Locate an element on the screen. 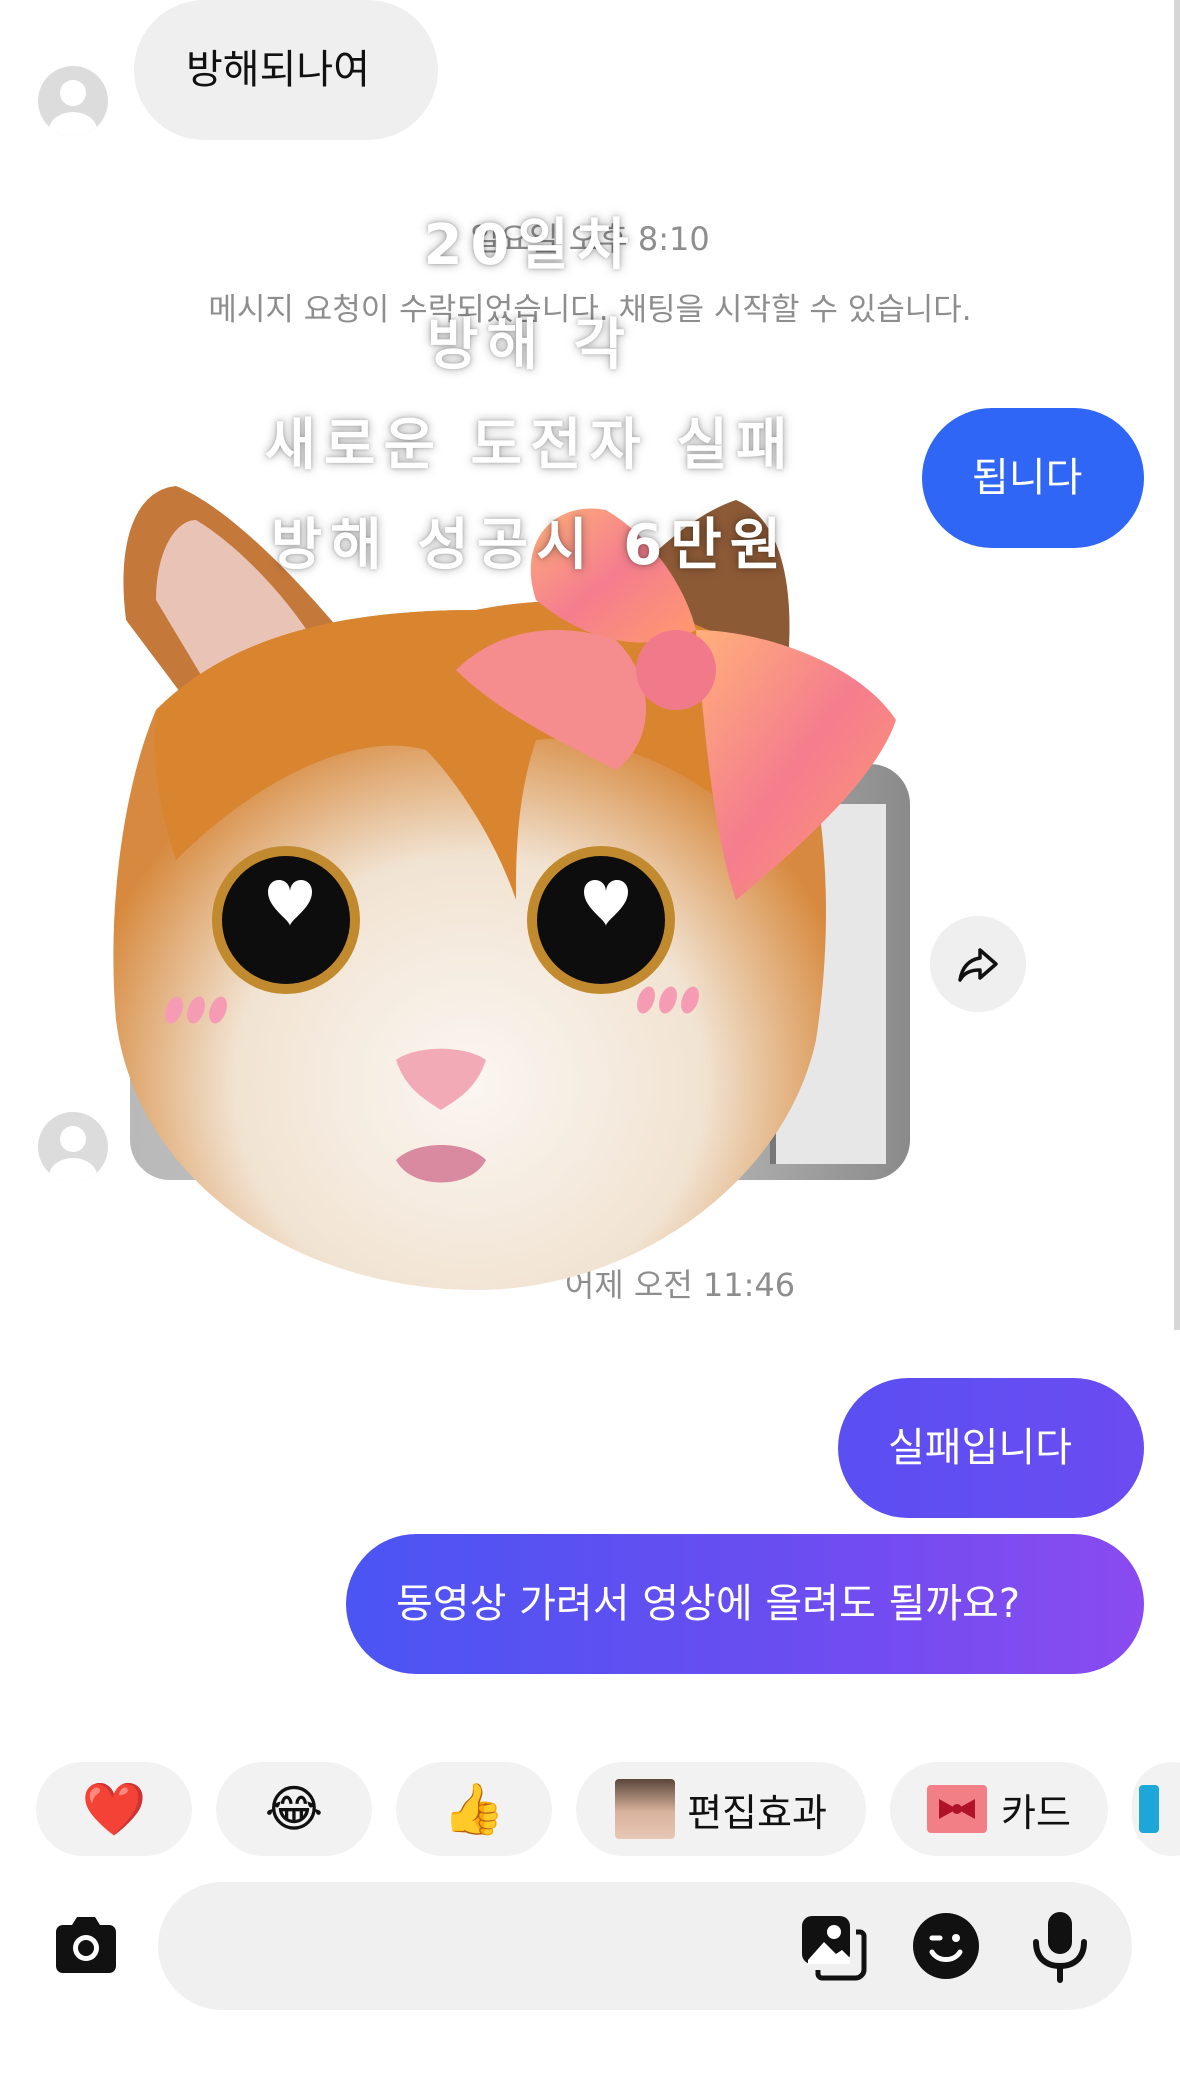  outgoing-message: 동영상 가려서 영상에 올려도 될까요? is located at coordinates (745, 1604).